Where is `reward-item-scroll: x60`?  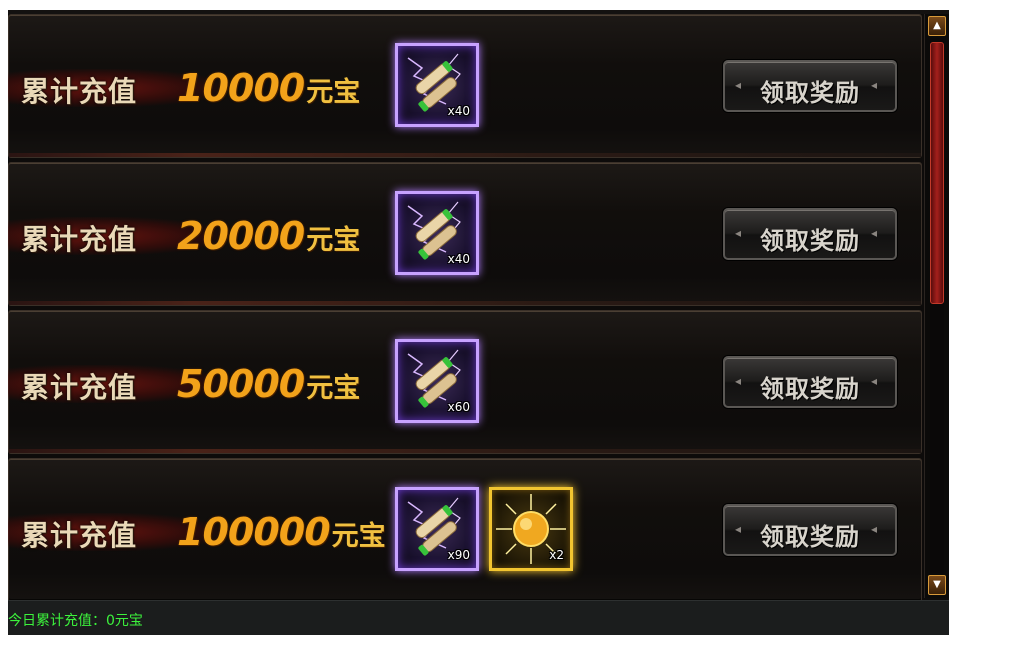
reward-item-scroll: x60 is located at coordinates (437, 381).